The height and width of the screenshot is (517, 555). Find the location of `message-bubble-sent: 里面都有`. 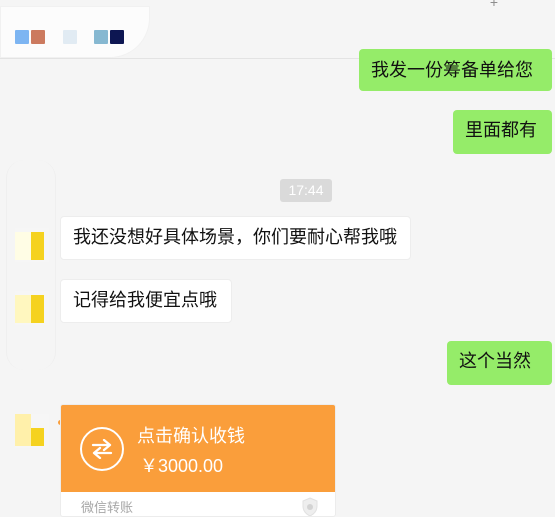

message-bubble-sent: 里面都有 is located at coordinates (502, 132).